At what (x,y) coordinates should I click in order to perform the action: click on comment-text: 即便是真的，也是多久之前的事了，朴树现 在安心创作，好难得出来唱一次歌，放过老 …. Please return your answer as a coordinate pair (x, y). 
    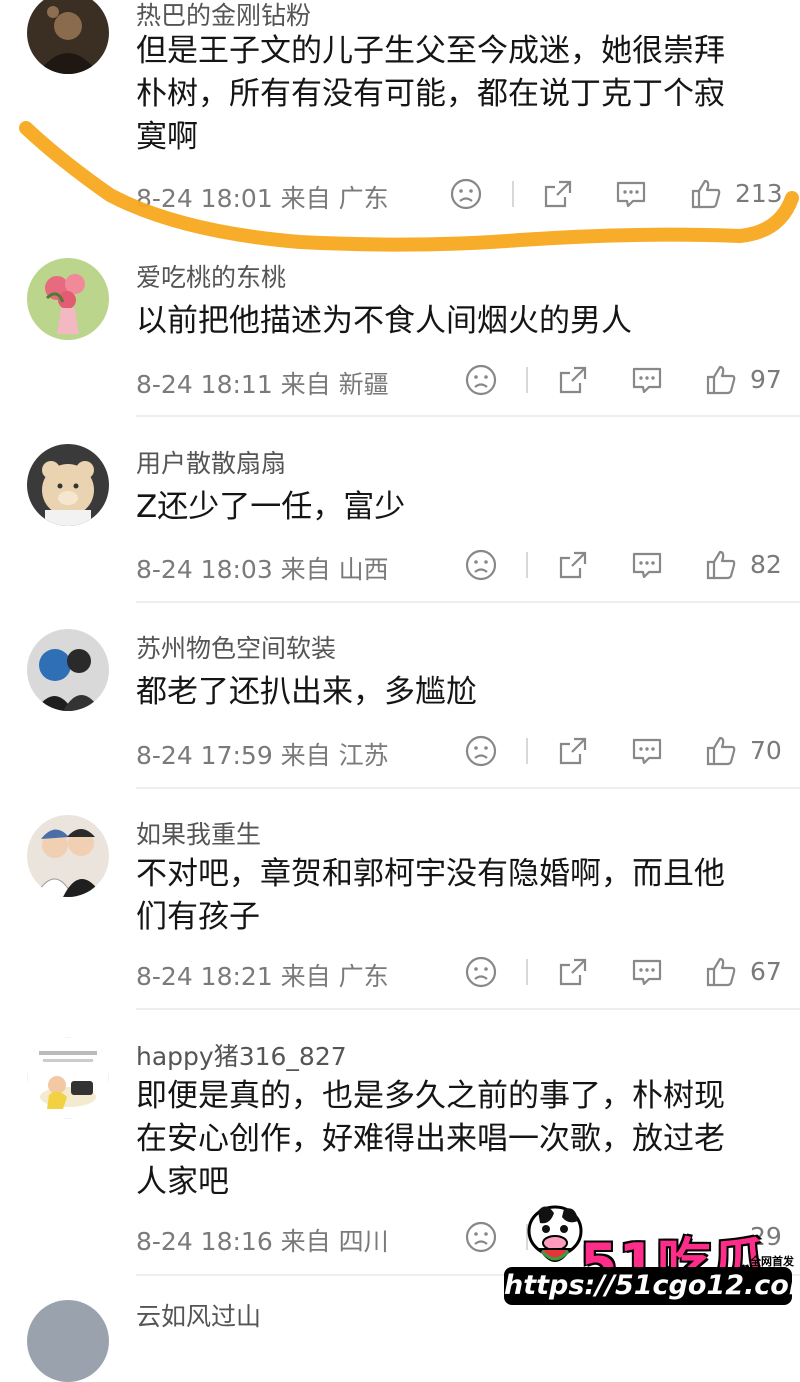
    Looking at the image, I should click on (430, 1139).